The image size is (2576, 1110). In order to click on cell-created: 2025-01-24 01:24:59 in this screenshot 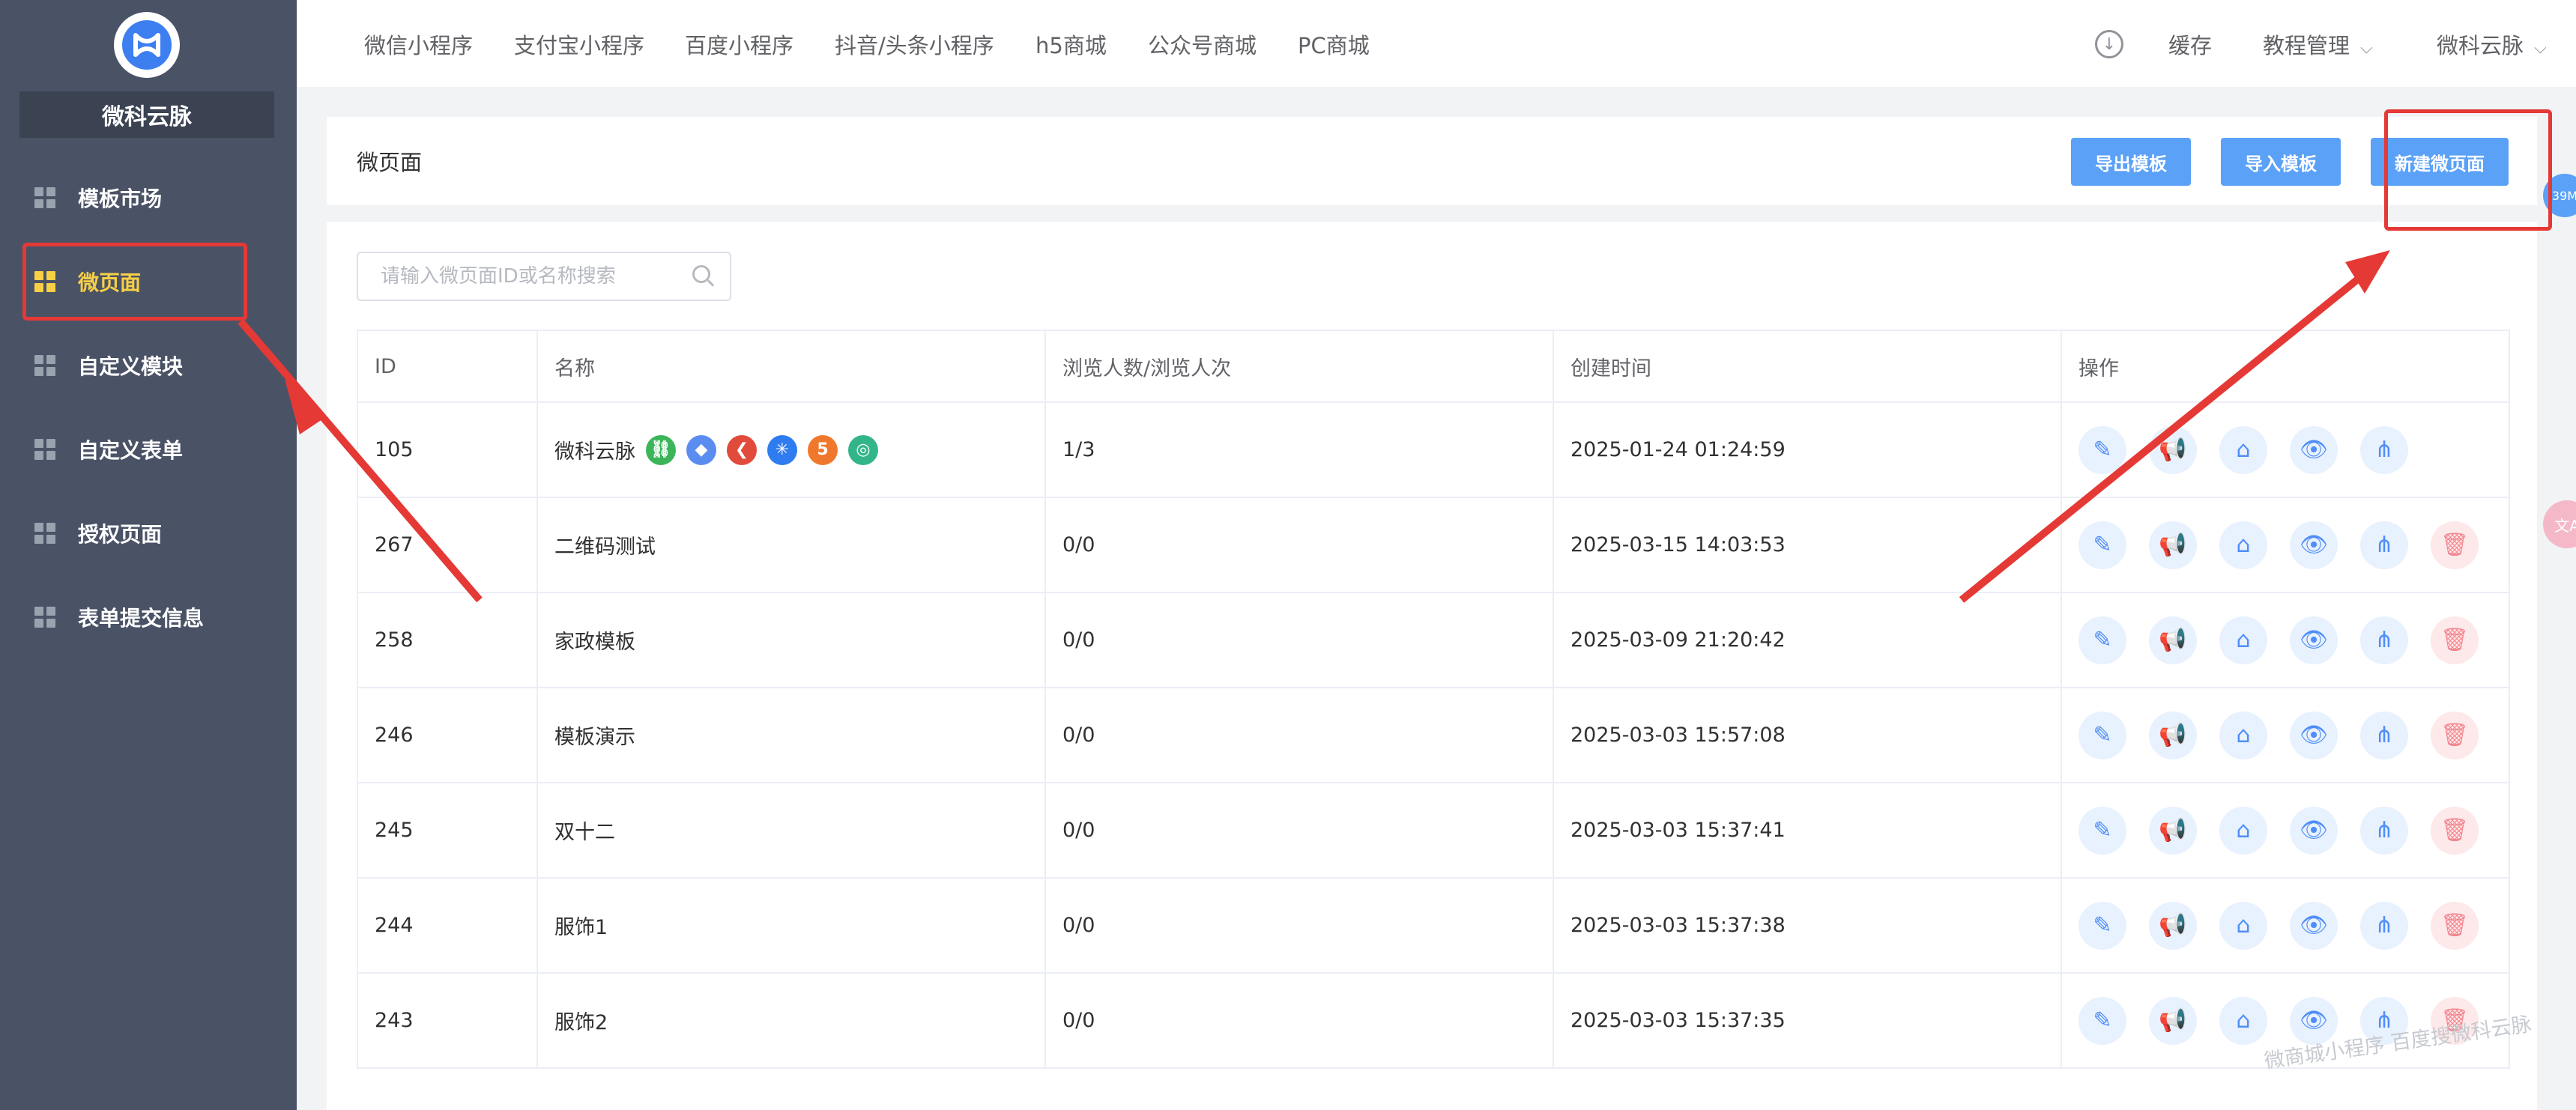, I will do `click(1807, 449)`.